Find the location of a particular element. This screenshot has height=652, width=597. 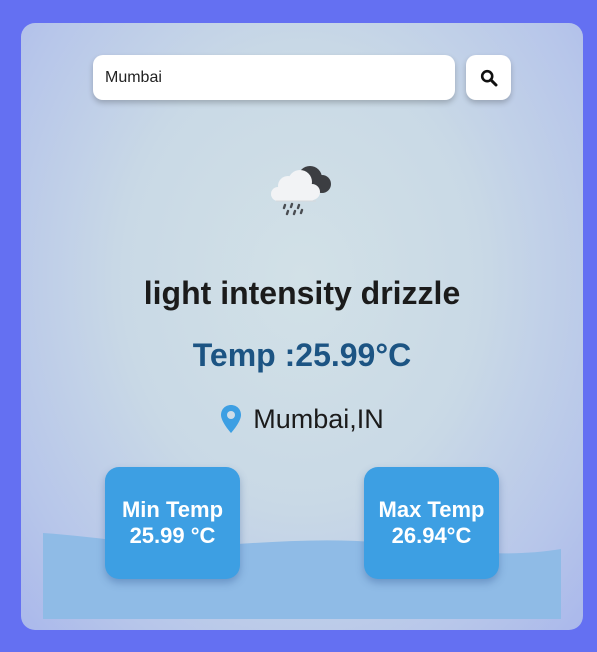

max-temp-label: Max Temp is located at coordinates (431, 509).